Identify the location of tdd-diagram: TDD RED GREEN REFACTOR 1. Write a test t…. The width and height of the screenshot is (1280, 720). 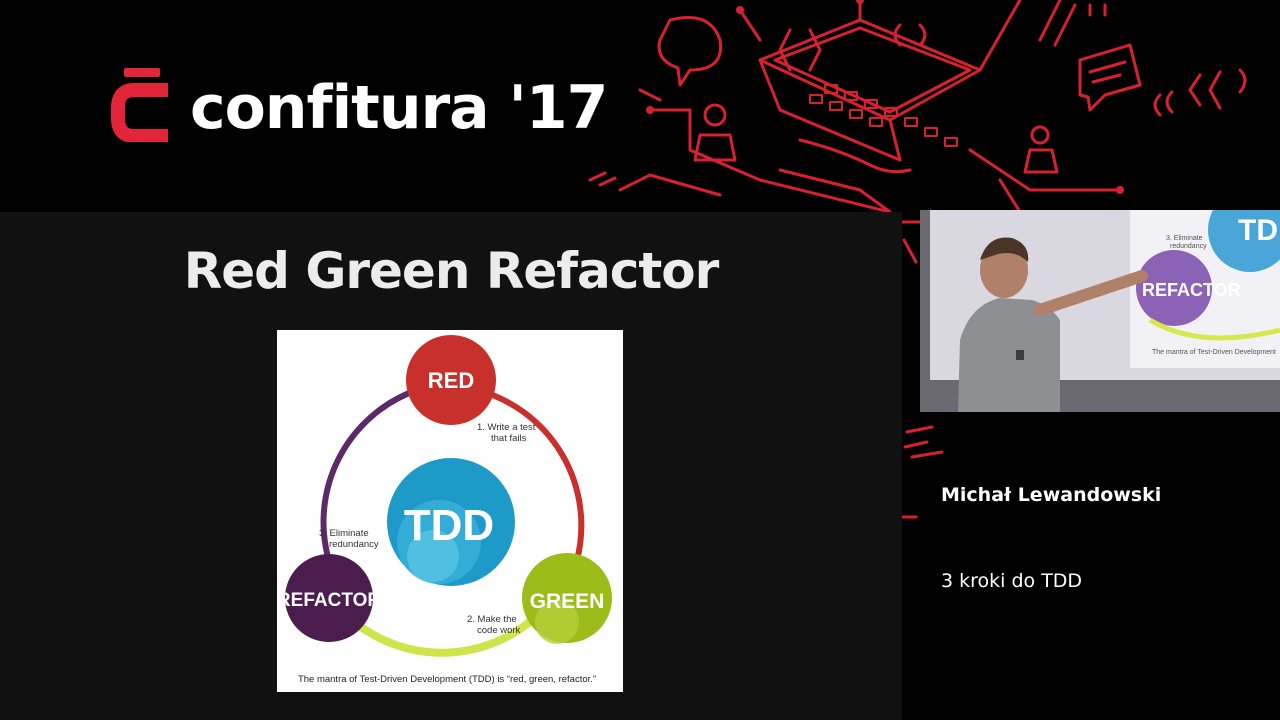
(450, 511).